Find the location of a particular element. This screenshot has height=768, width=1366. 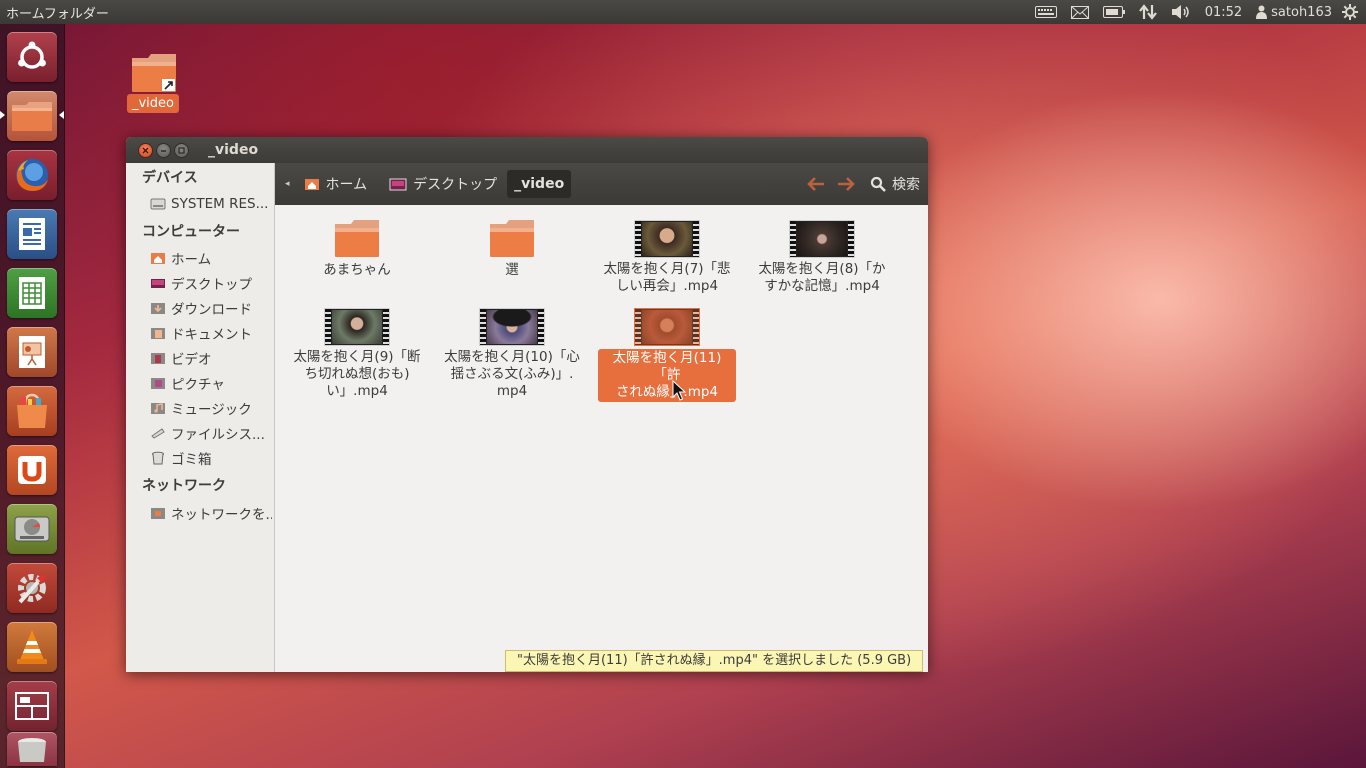

crumb-label: ホーム is located at coordinates (346, 185).